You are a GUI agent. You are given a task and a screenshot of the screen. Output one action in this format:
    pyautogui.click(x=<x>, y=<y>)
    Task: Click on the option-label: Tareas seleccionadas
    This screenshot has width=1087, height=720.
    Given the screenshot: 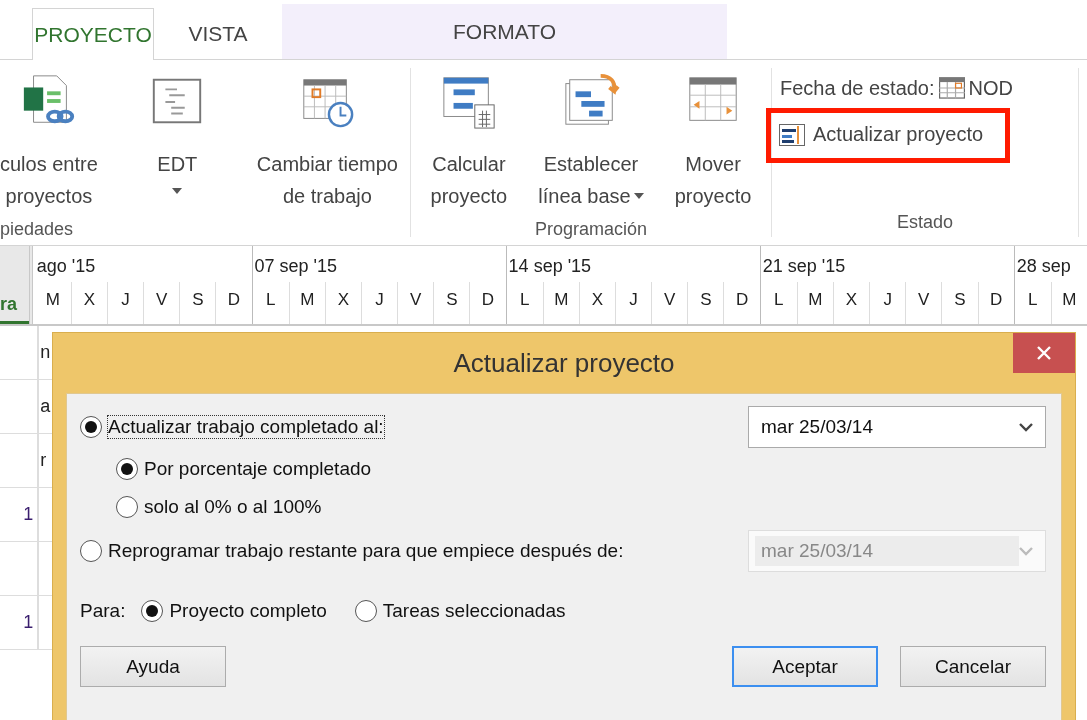 What is the action you would take?
    pyautogui.click(x=474, y=611)
    